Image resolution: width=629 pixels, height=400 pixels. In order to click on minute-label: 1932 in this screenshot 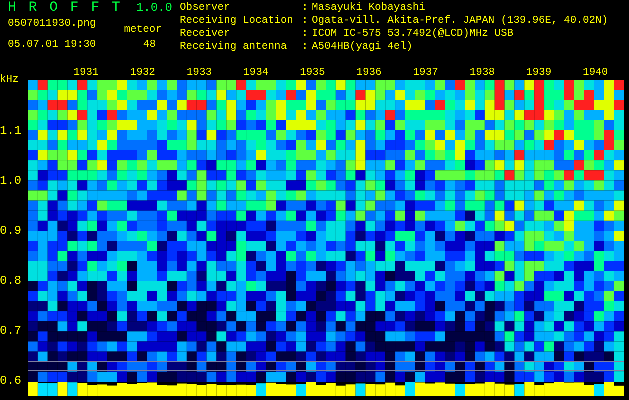, I will do `click(142, 73)`.